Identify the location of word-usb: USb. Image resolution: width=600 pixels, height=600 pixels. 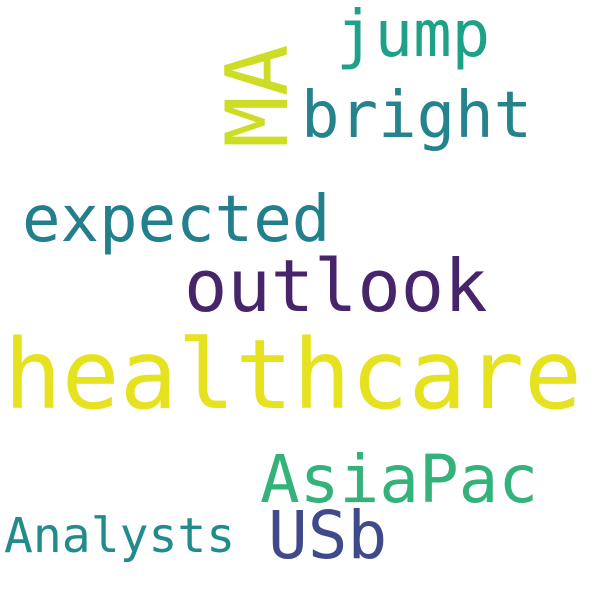
(328, 535).